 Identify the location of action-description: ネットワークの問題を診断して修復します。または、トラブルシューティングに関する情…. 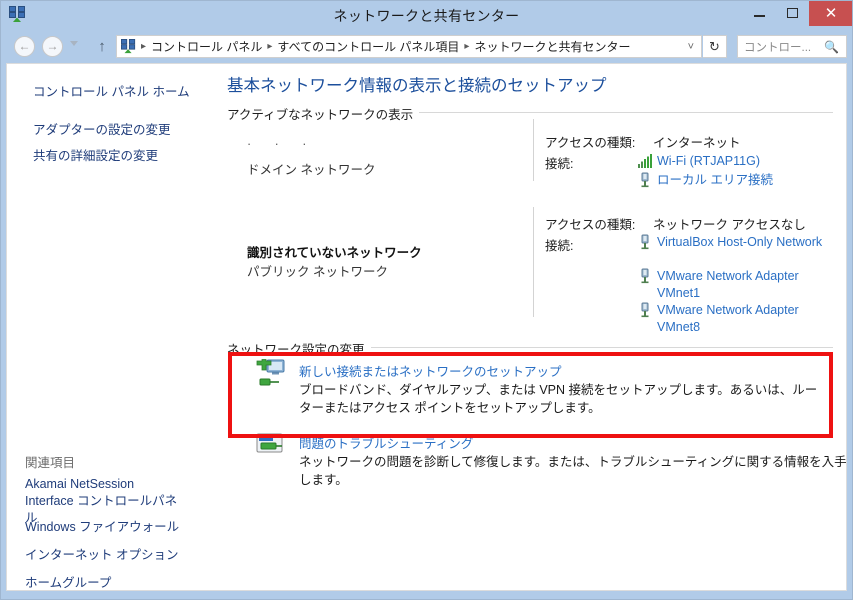
(573, 471).